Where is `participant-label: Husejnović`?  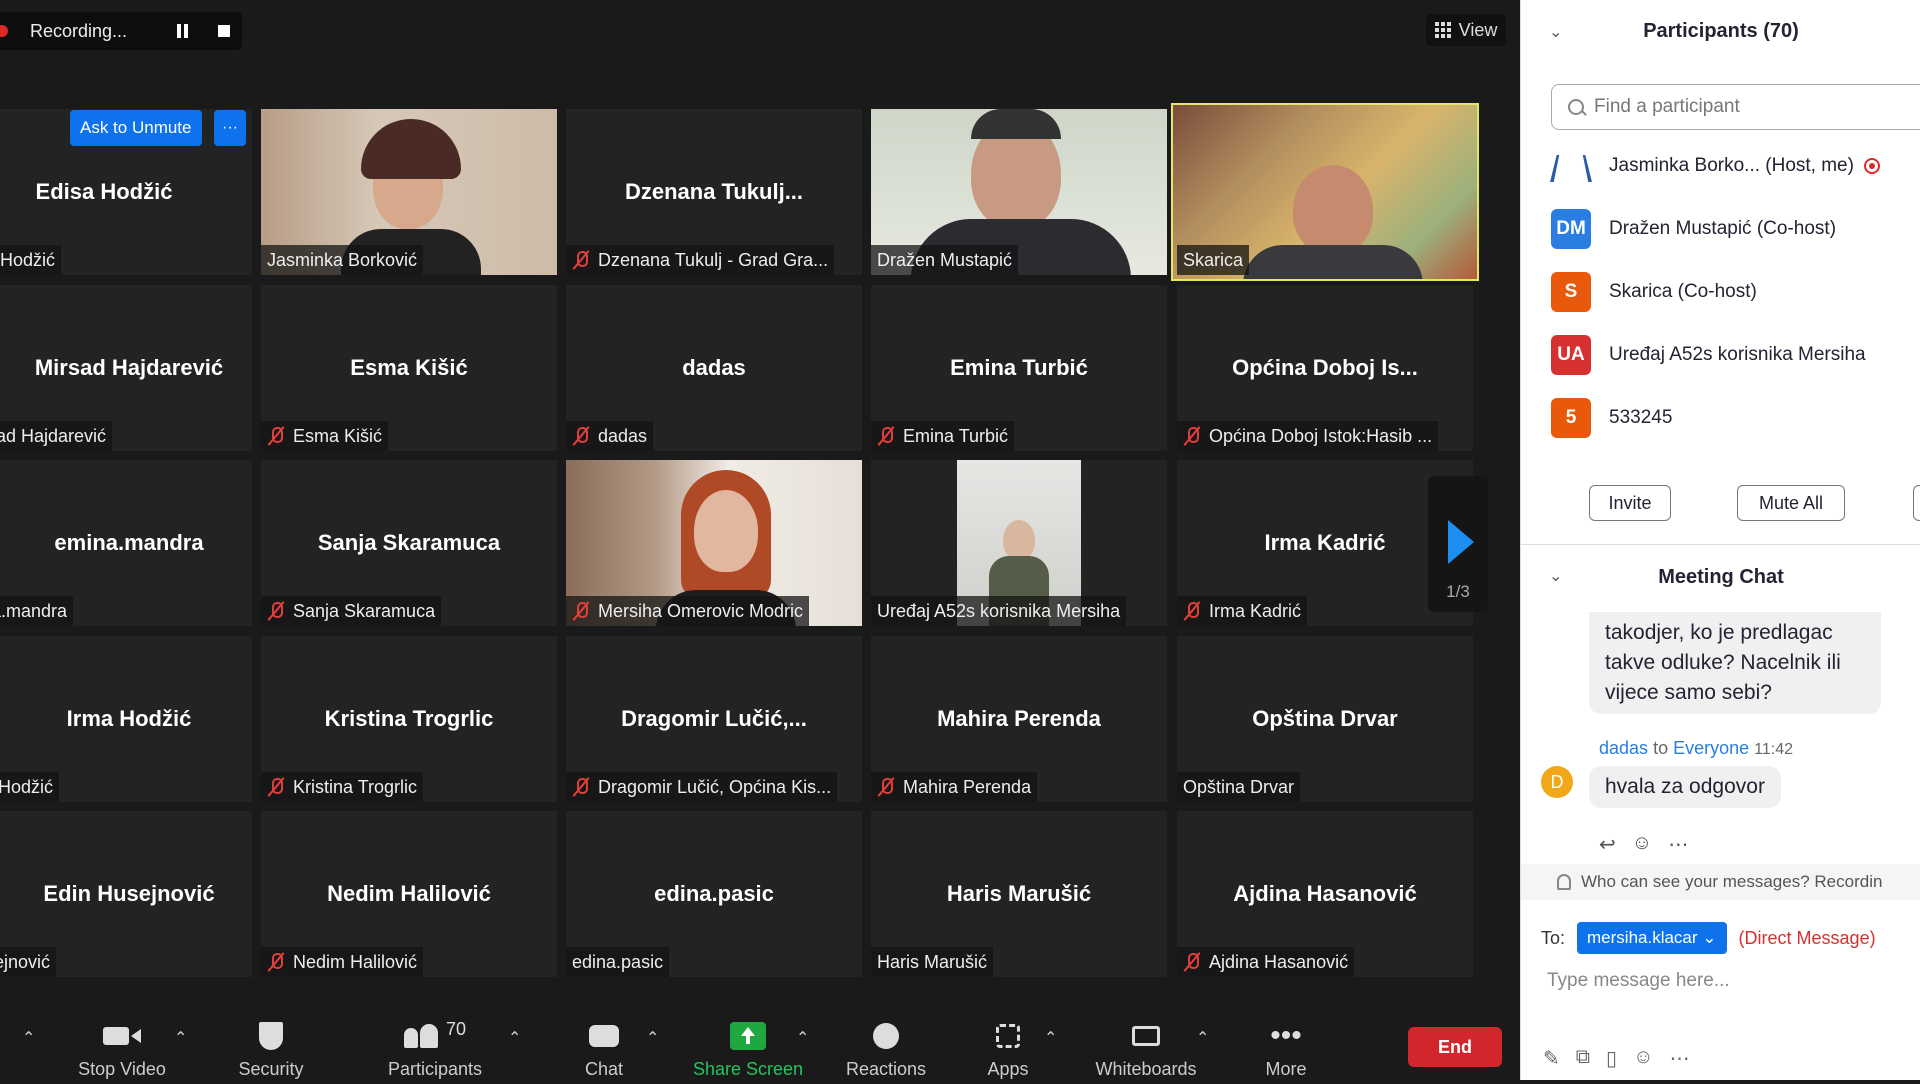
participant-label: Husejnović is located at coordinates (28, 962).